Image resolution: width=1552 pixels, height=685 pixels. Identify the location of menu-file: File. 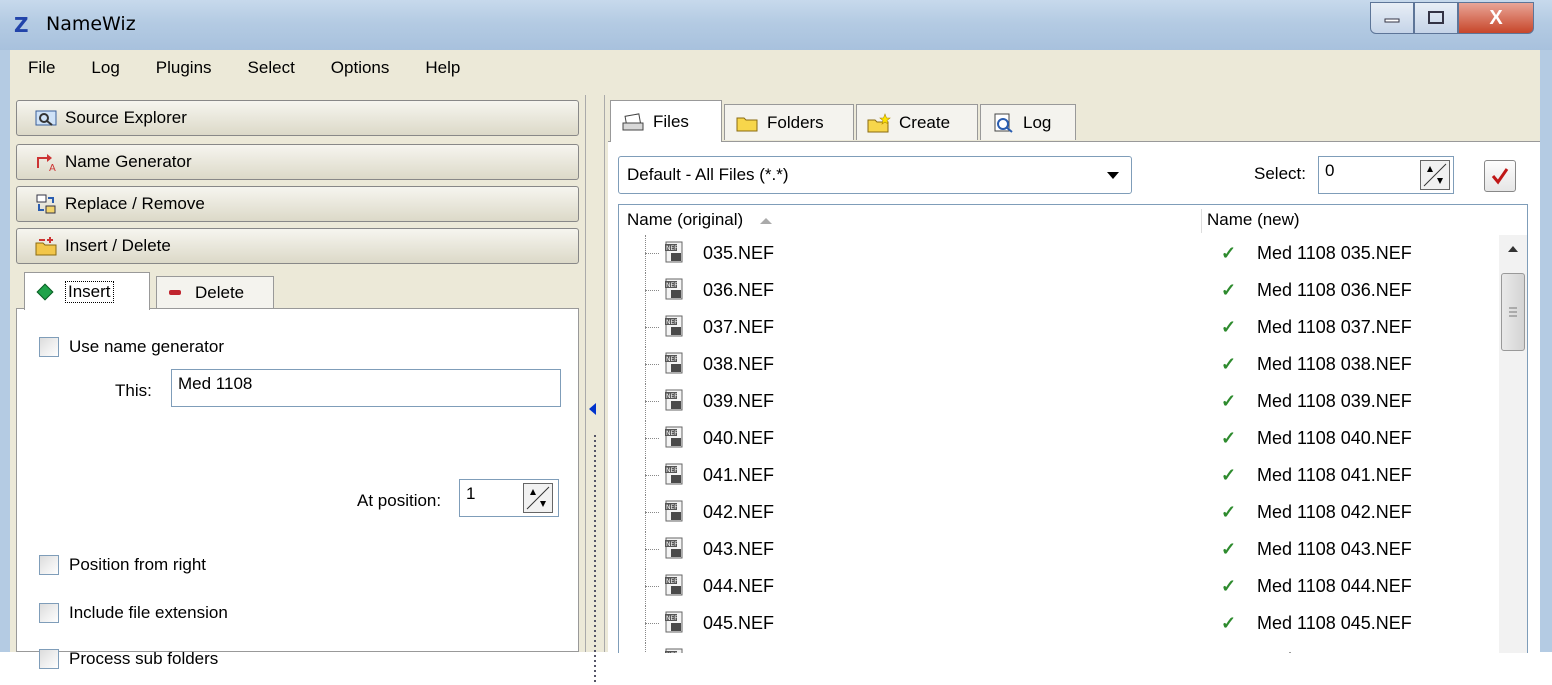
(41, 73).